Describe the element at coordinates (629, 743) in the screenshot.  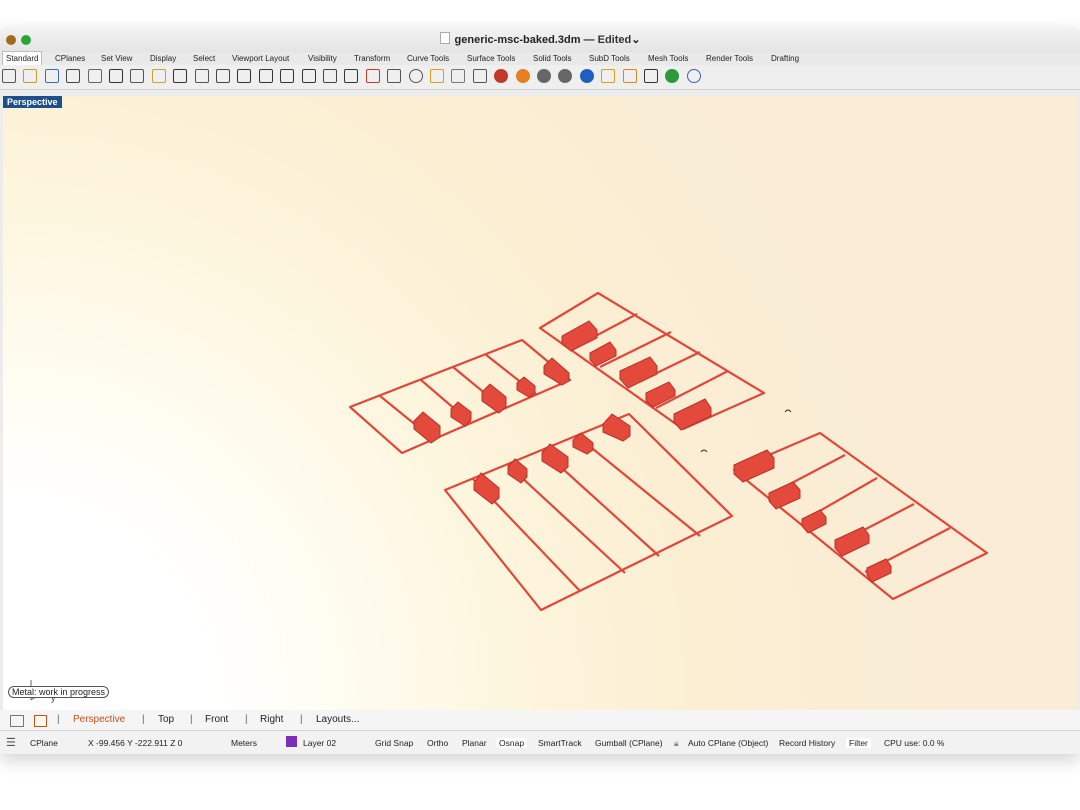
I see `gumball-toggle: Gumball (CPlane)` at that location.